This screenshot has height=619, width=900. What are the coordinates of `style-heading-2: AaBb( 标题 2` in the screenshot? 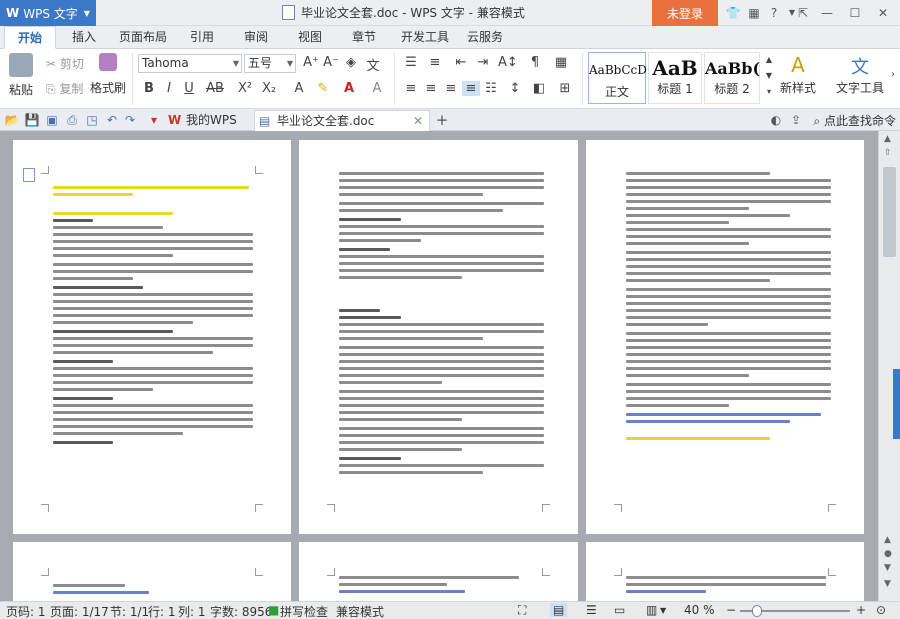 It's located at (732, 78).